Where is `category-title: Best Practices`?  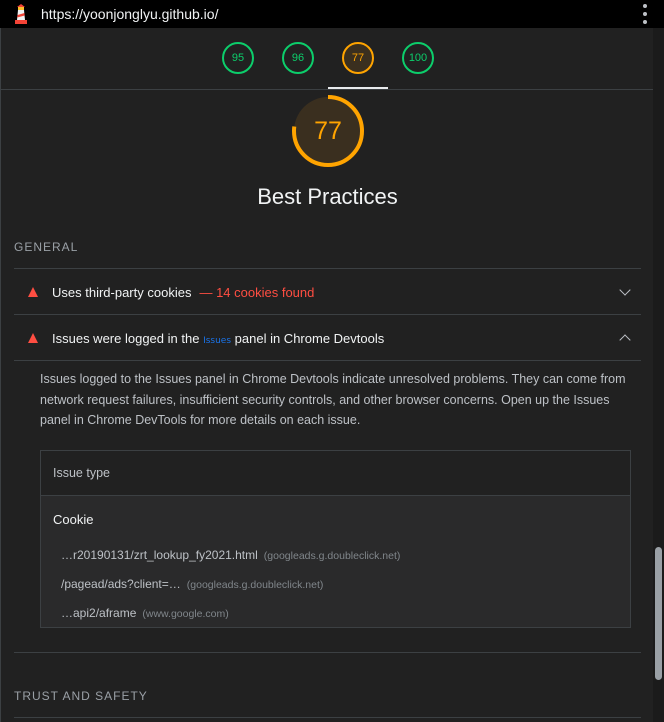 category-title: Best Practices is located at coordinates (327, 196).